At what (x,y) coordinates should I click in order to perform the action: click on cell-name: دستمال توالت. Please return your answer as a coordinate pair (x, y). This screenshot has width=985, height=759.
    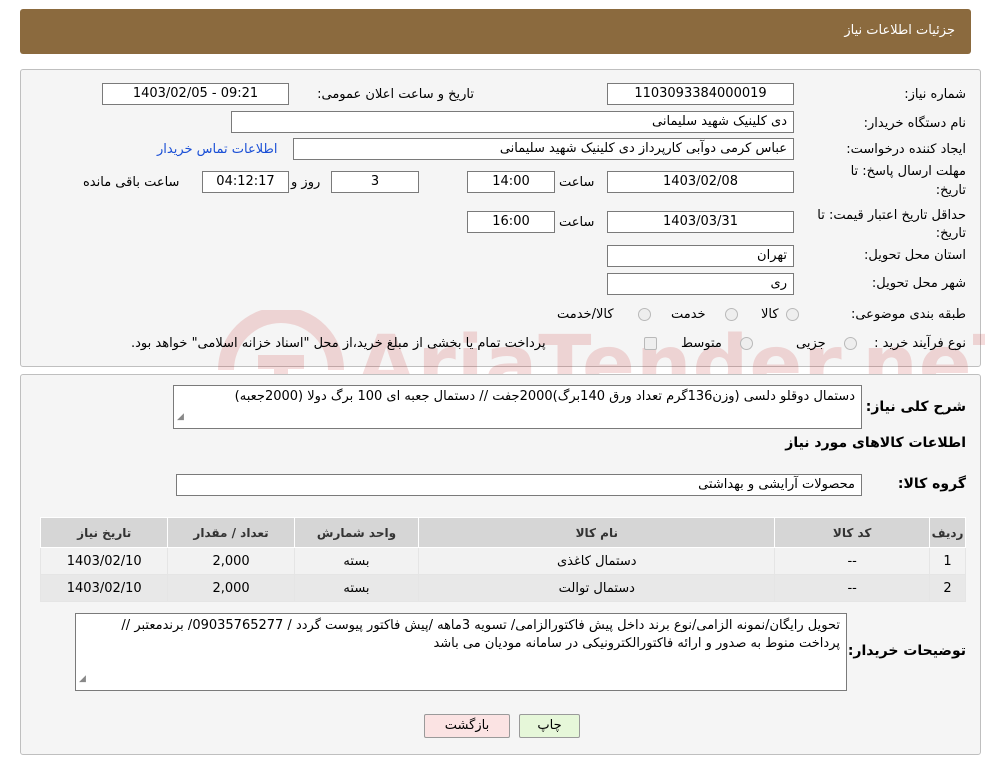
    Looking at the image, I should click on (597, 588).